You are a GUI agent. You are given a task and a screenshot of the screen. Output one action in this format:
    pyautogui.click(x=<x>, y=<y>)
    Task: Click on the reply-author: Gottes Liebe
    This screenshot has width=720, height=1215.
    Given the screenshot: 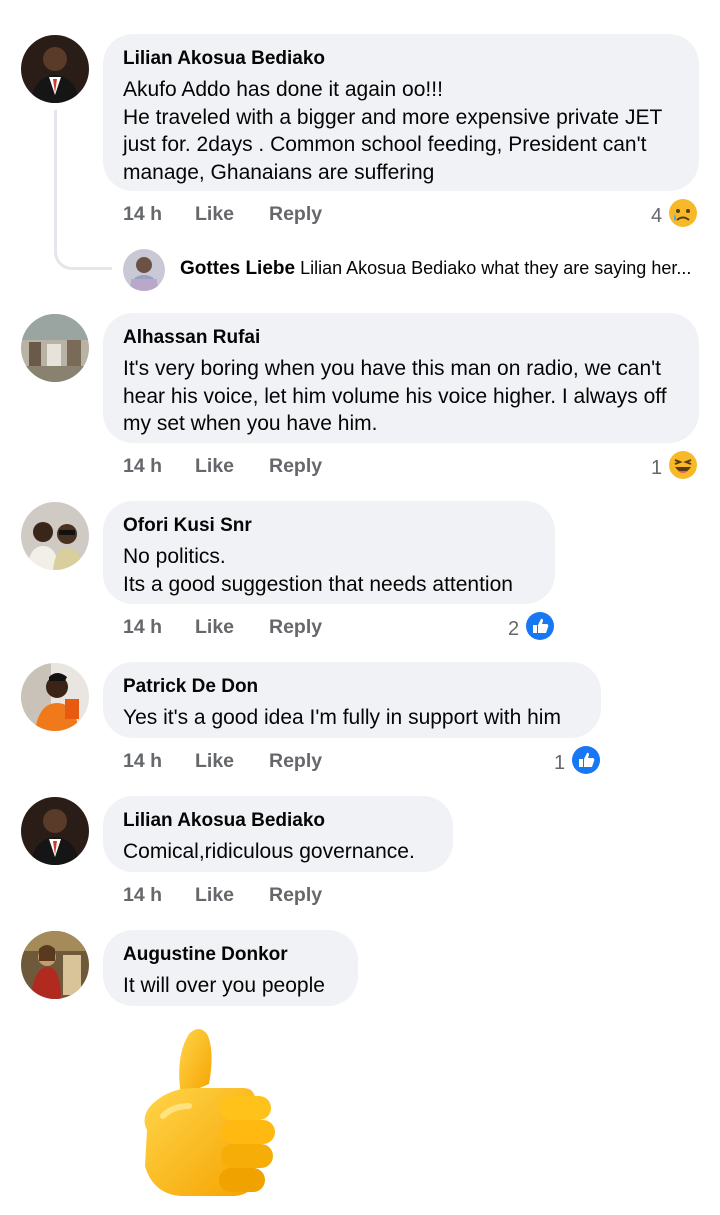 What is the action you would take?
    pyautogui.click(x=237, y=268)
    